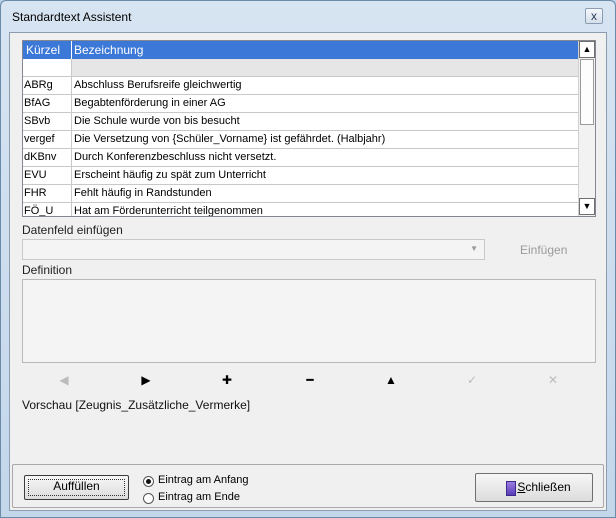 The image size is (616, 518). I want to click on cell-bezeichnung: Erscheint häufig zu spät zum Unterricht, so click(170, 175).